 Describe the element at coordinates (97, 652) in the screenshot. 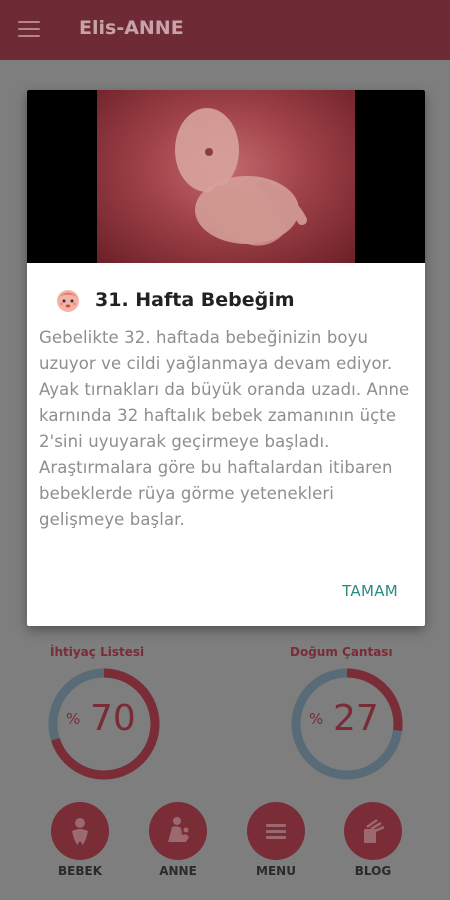

I see `needs-list-label: İhtiyaç Listesi` at that location.